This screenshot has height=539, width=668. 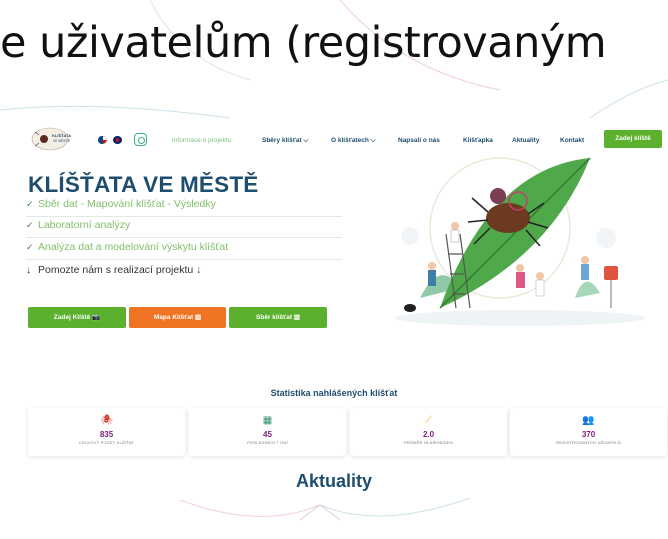 I want to click on stat-card-last-7-days: ▦ 45 POSLEDNÍCH 7 DNÍ, so click(x=267, y=432).